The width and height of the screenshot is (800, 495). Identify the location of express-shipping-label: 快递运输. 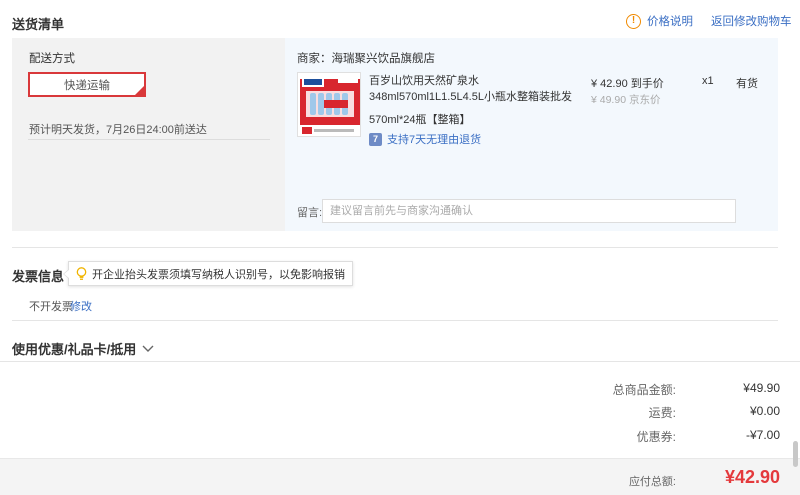
(87, 85).